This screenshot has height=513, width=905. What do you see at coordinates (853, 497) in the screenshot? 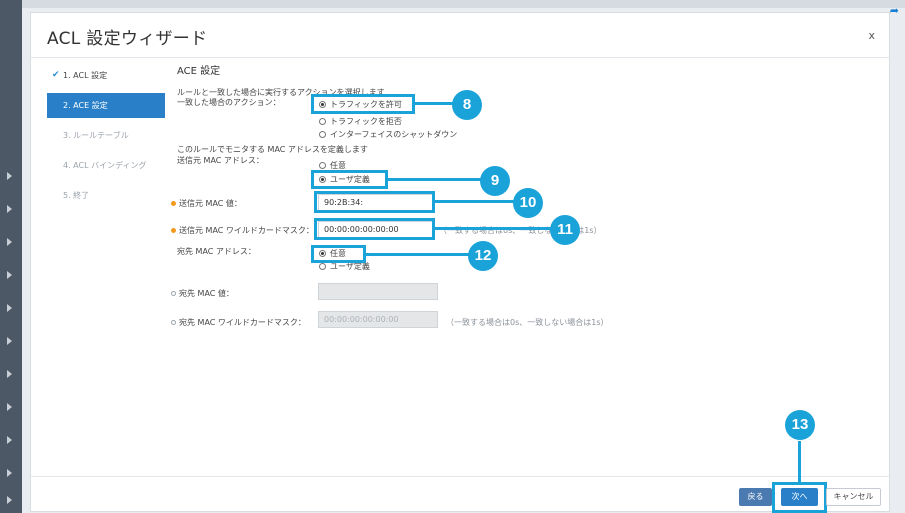
I see `cancel-button: キャンセル` at bounding box center [853, 497].